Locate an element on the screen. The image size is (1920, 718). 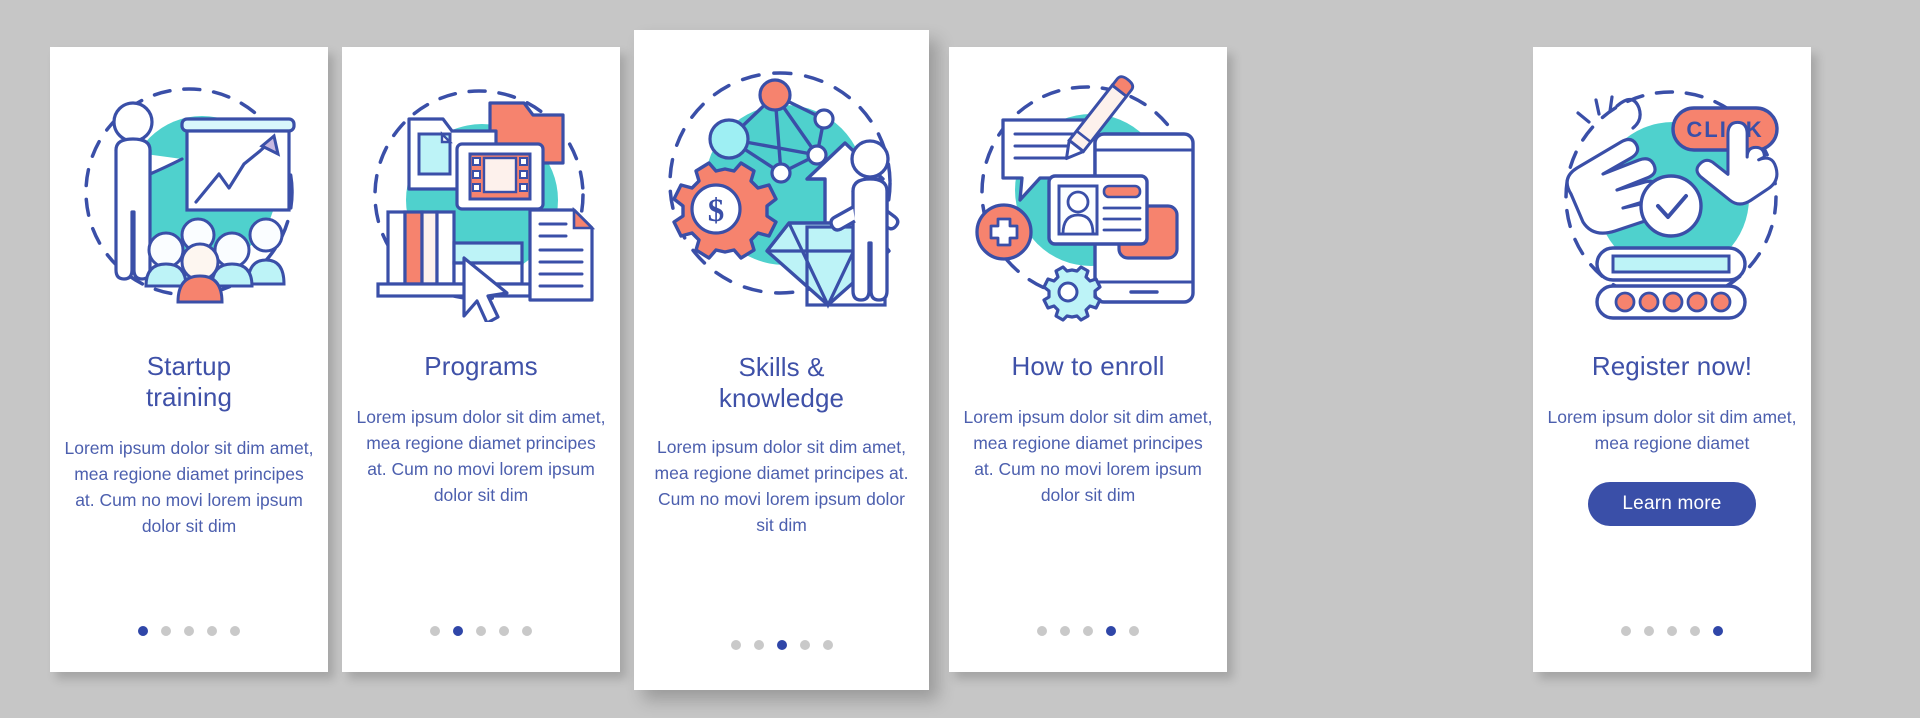
click-button-label: CLICK is located at coordinates (1724, 129).